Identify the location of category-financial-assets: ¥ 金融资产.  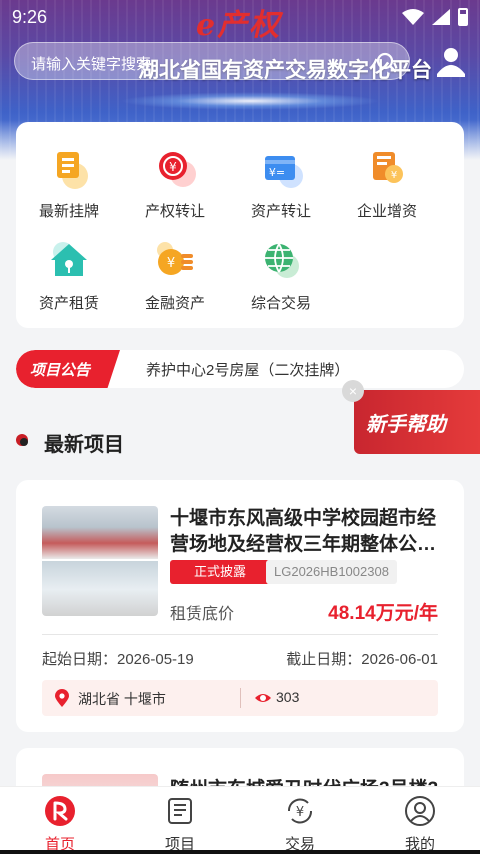
(175, 274).